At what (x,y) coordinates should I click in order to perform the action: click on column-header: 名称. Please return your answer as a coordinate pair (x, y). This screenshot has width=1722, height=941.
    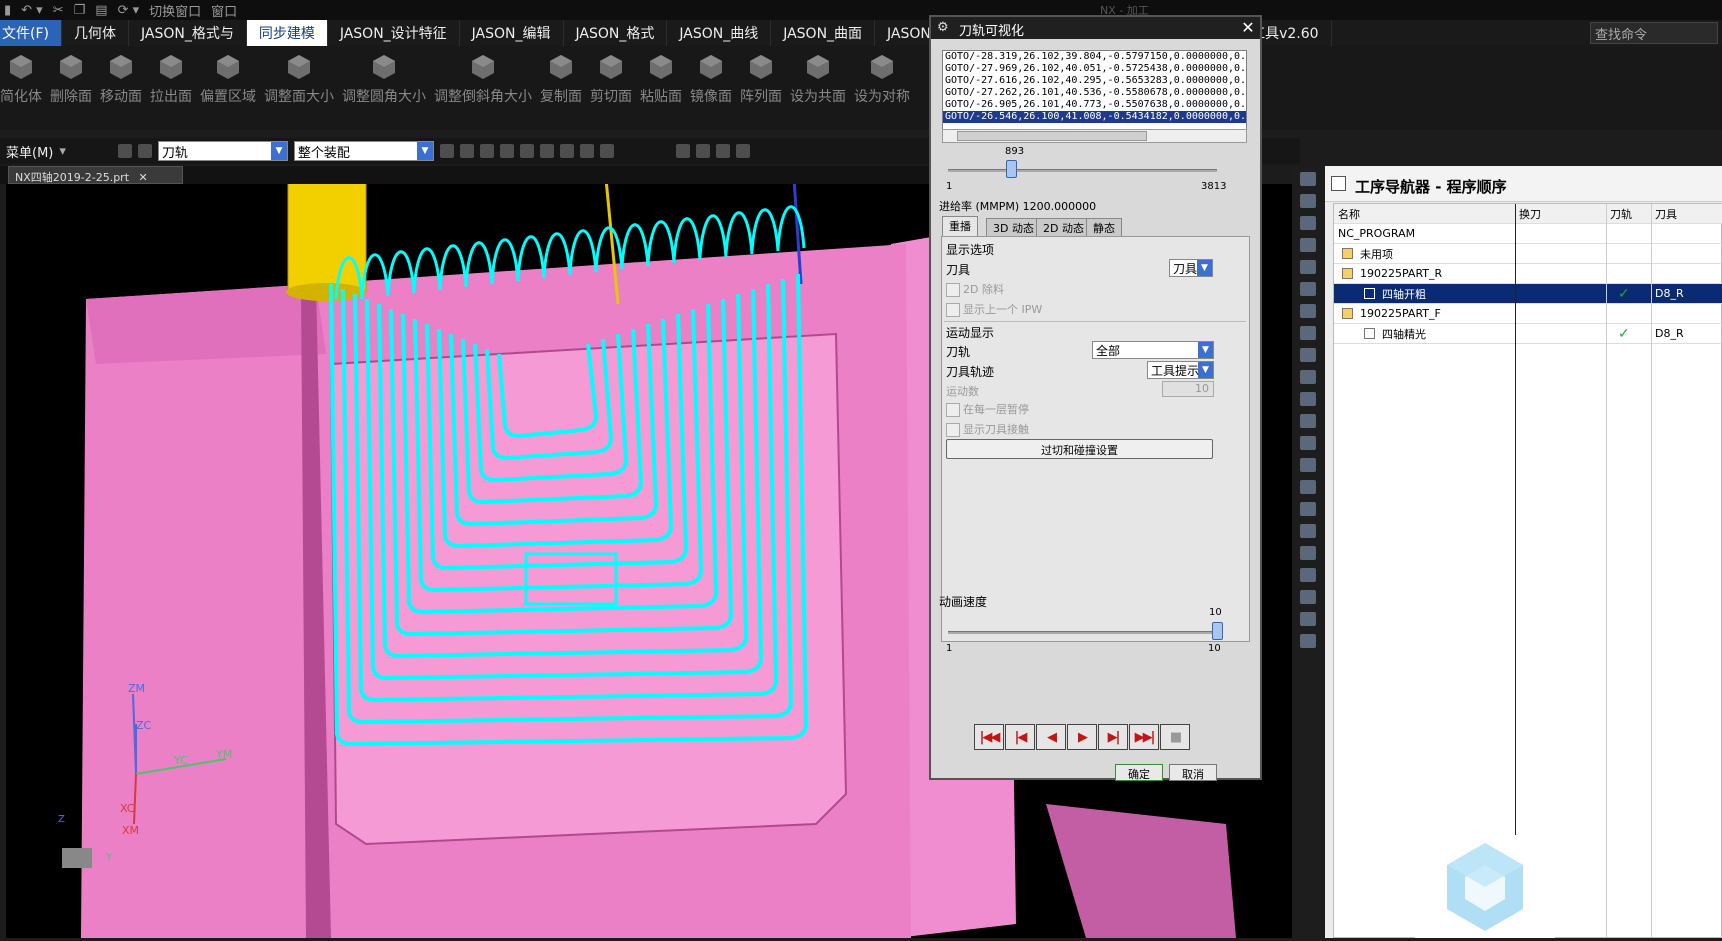
    Looking at the image, I should click on (1349, 214).